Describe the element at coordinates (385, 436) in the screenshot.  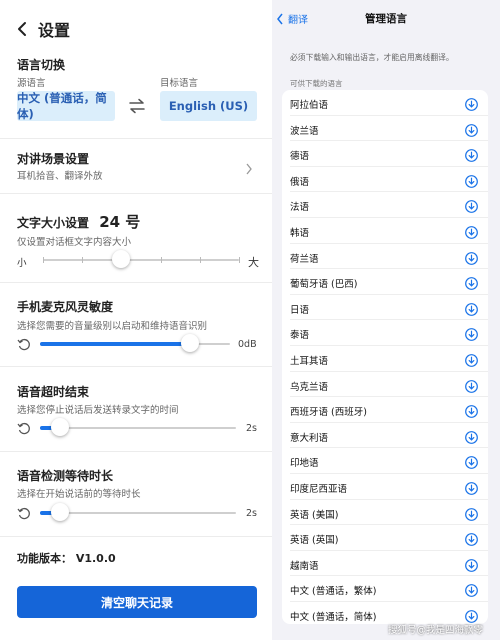
I see `language-row: 意大利语` at that location.